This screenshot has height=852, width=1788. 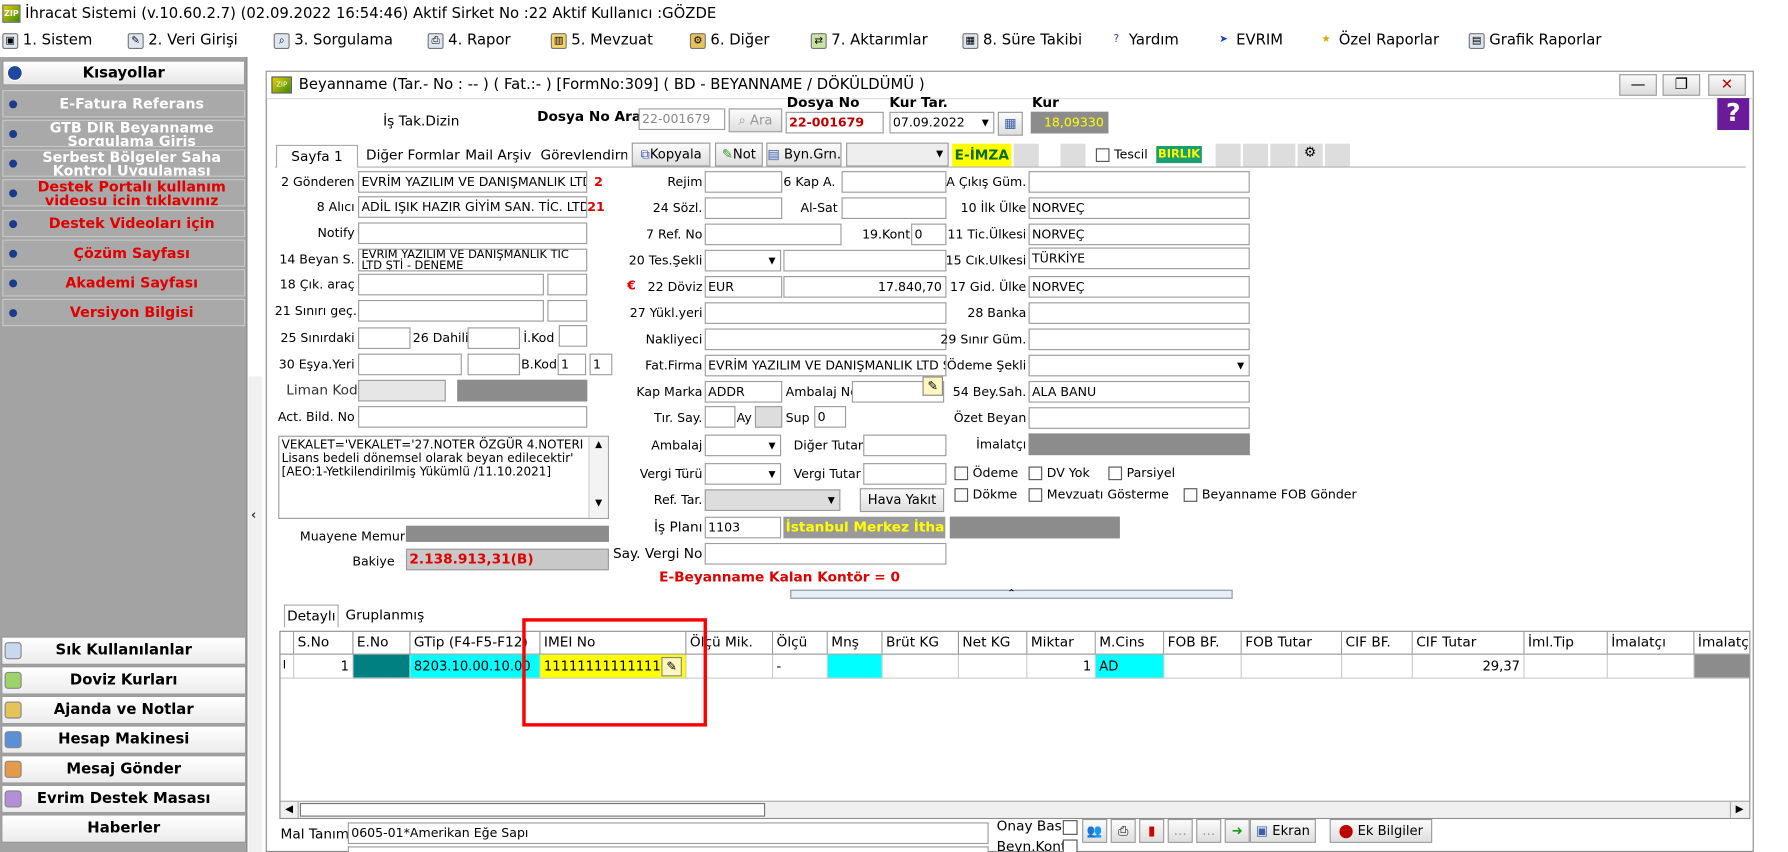 What do you see at coordinates (493, 364) in the screenshot?
I see `esya-yeri-code` at bounding box center [493, 364].